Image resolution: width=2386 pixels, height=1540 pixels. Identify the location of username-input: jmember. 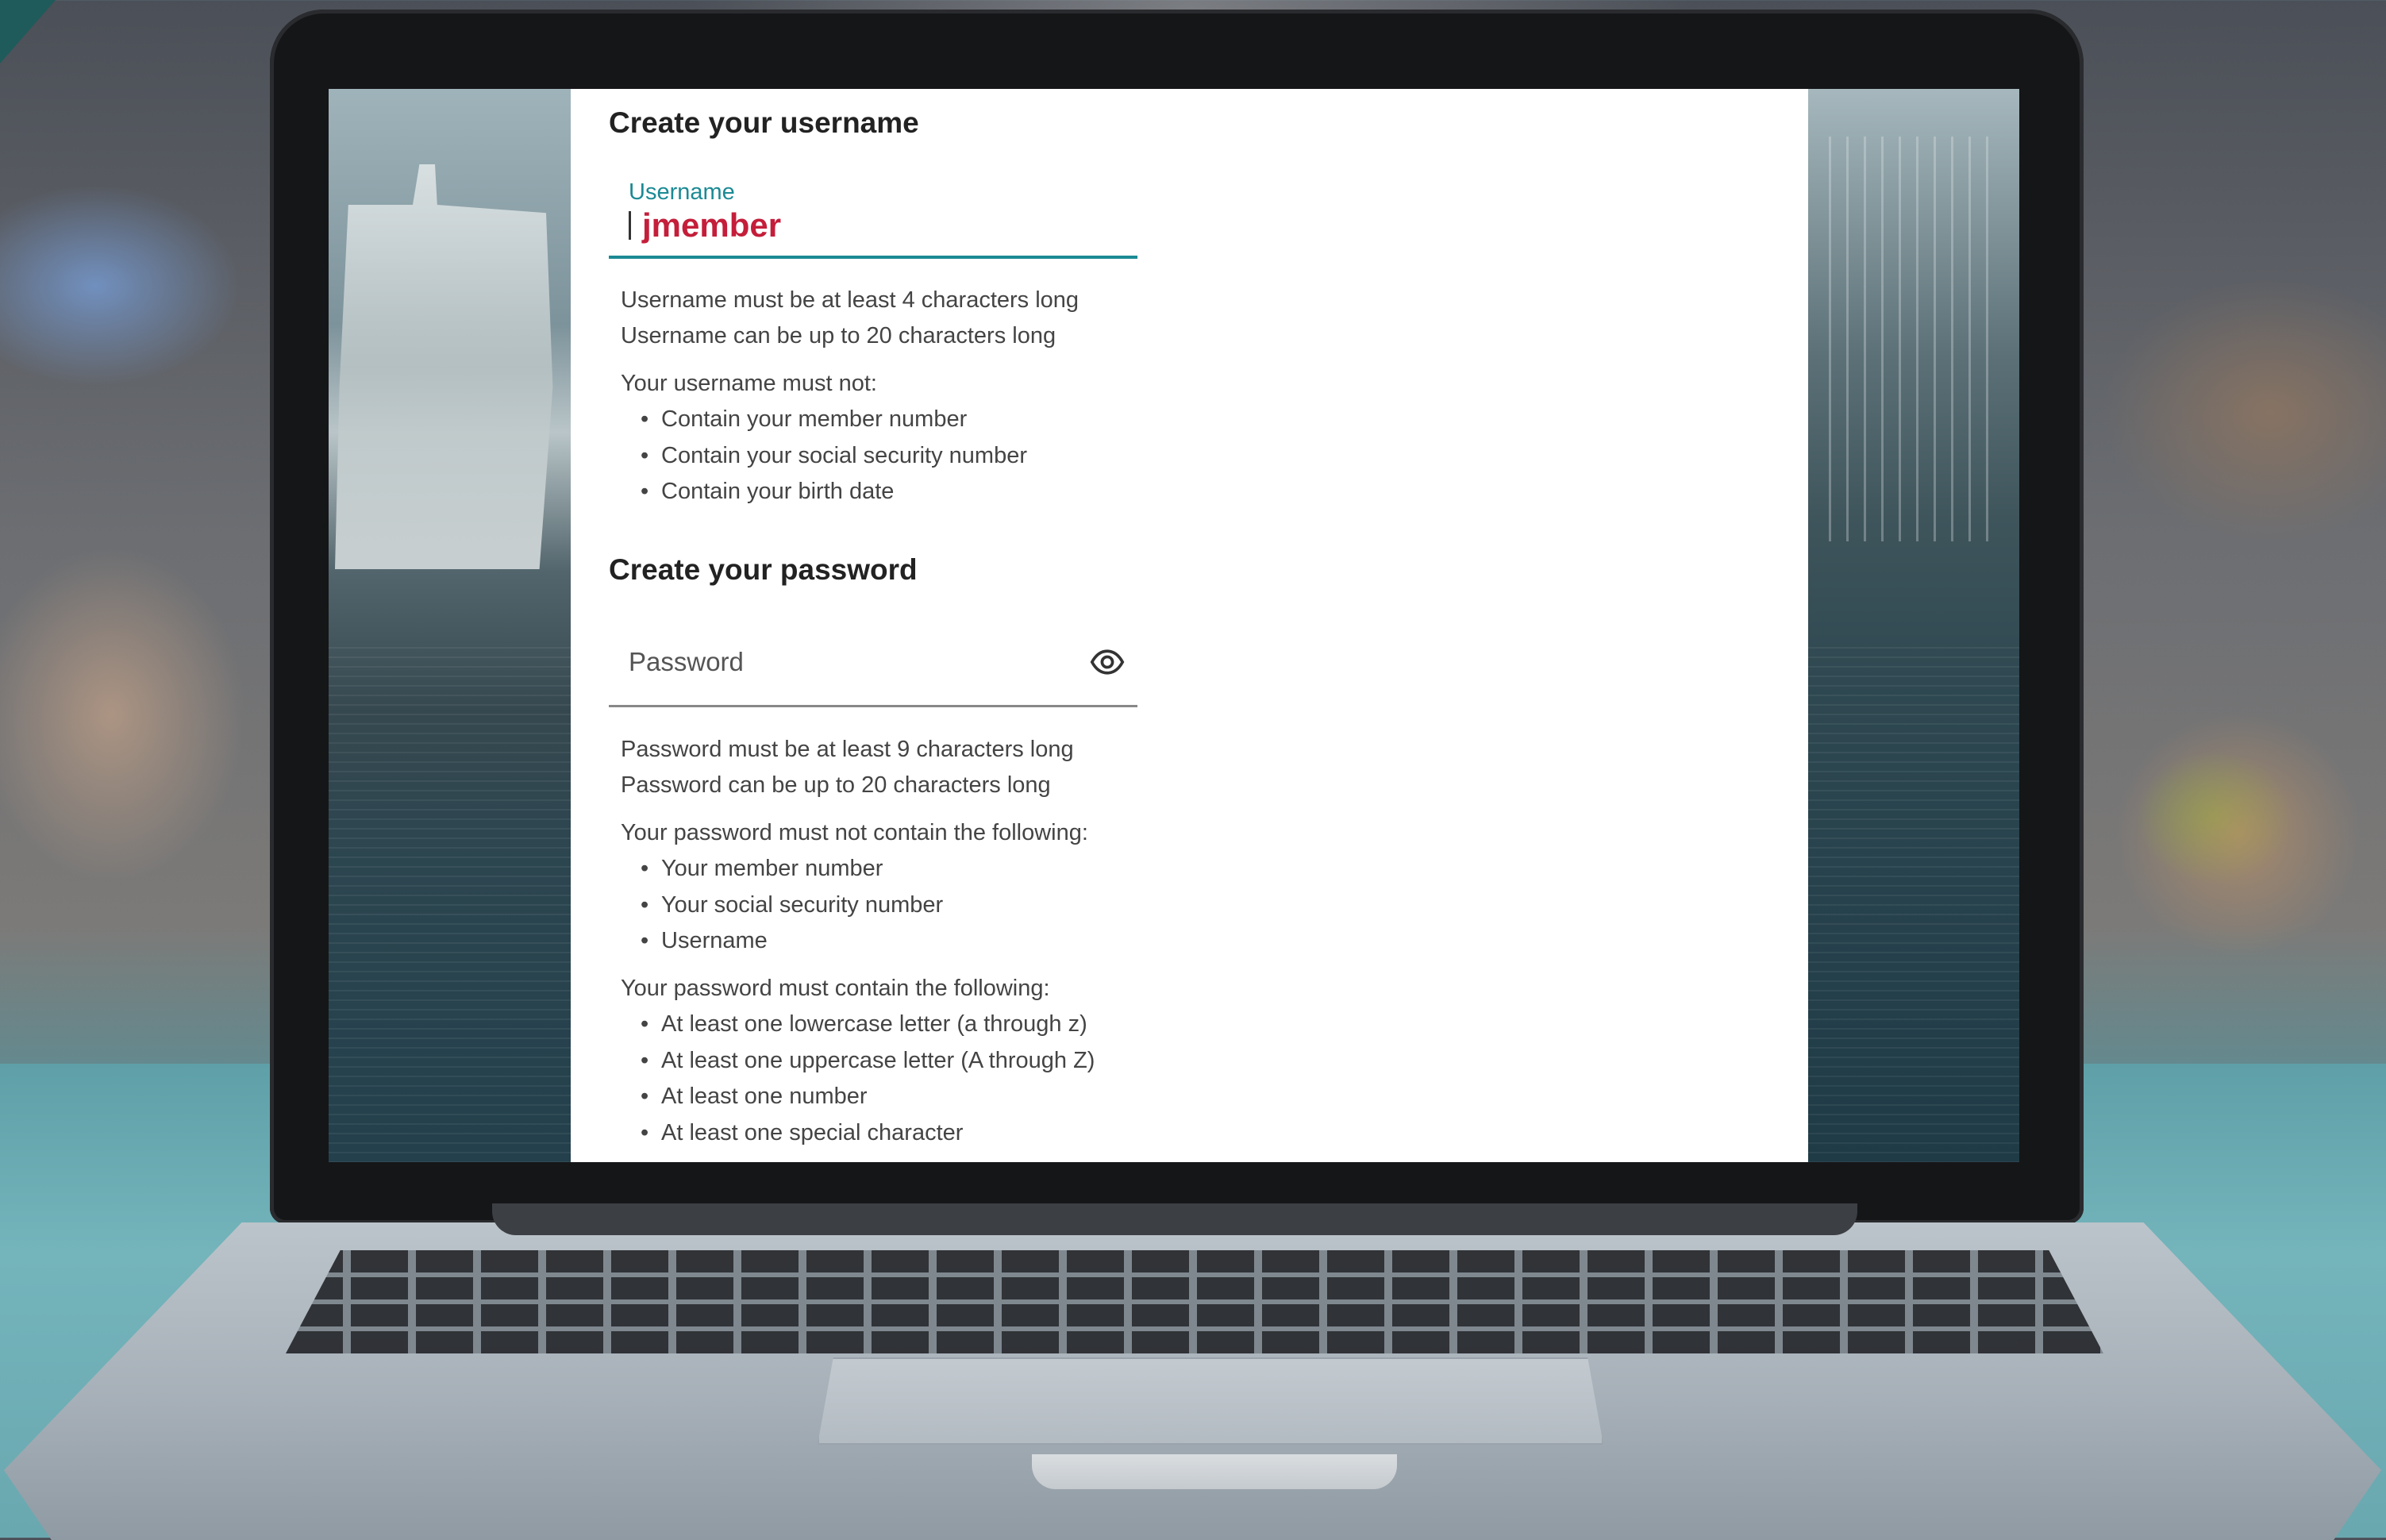
(705, 225).